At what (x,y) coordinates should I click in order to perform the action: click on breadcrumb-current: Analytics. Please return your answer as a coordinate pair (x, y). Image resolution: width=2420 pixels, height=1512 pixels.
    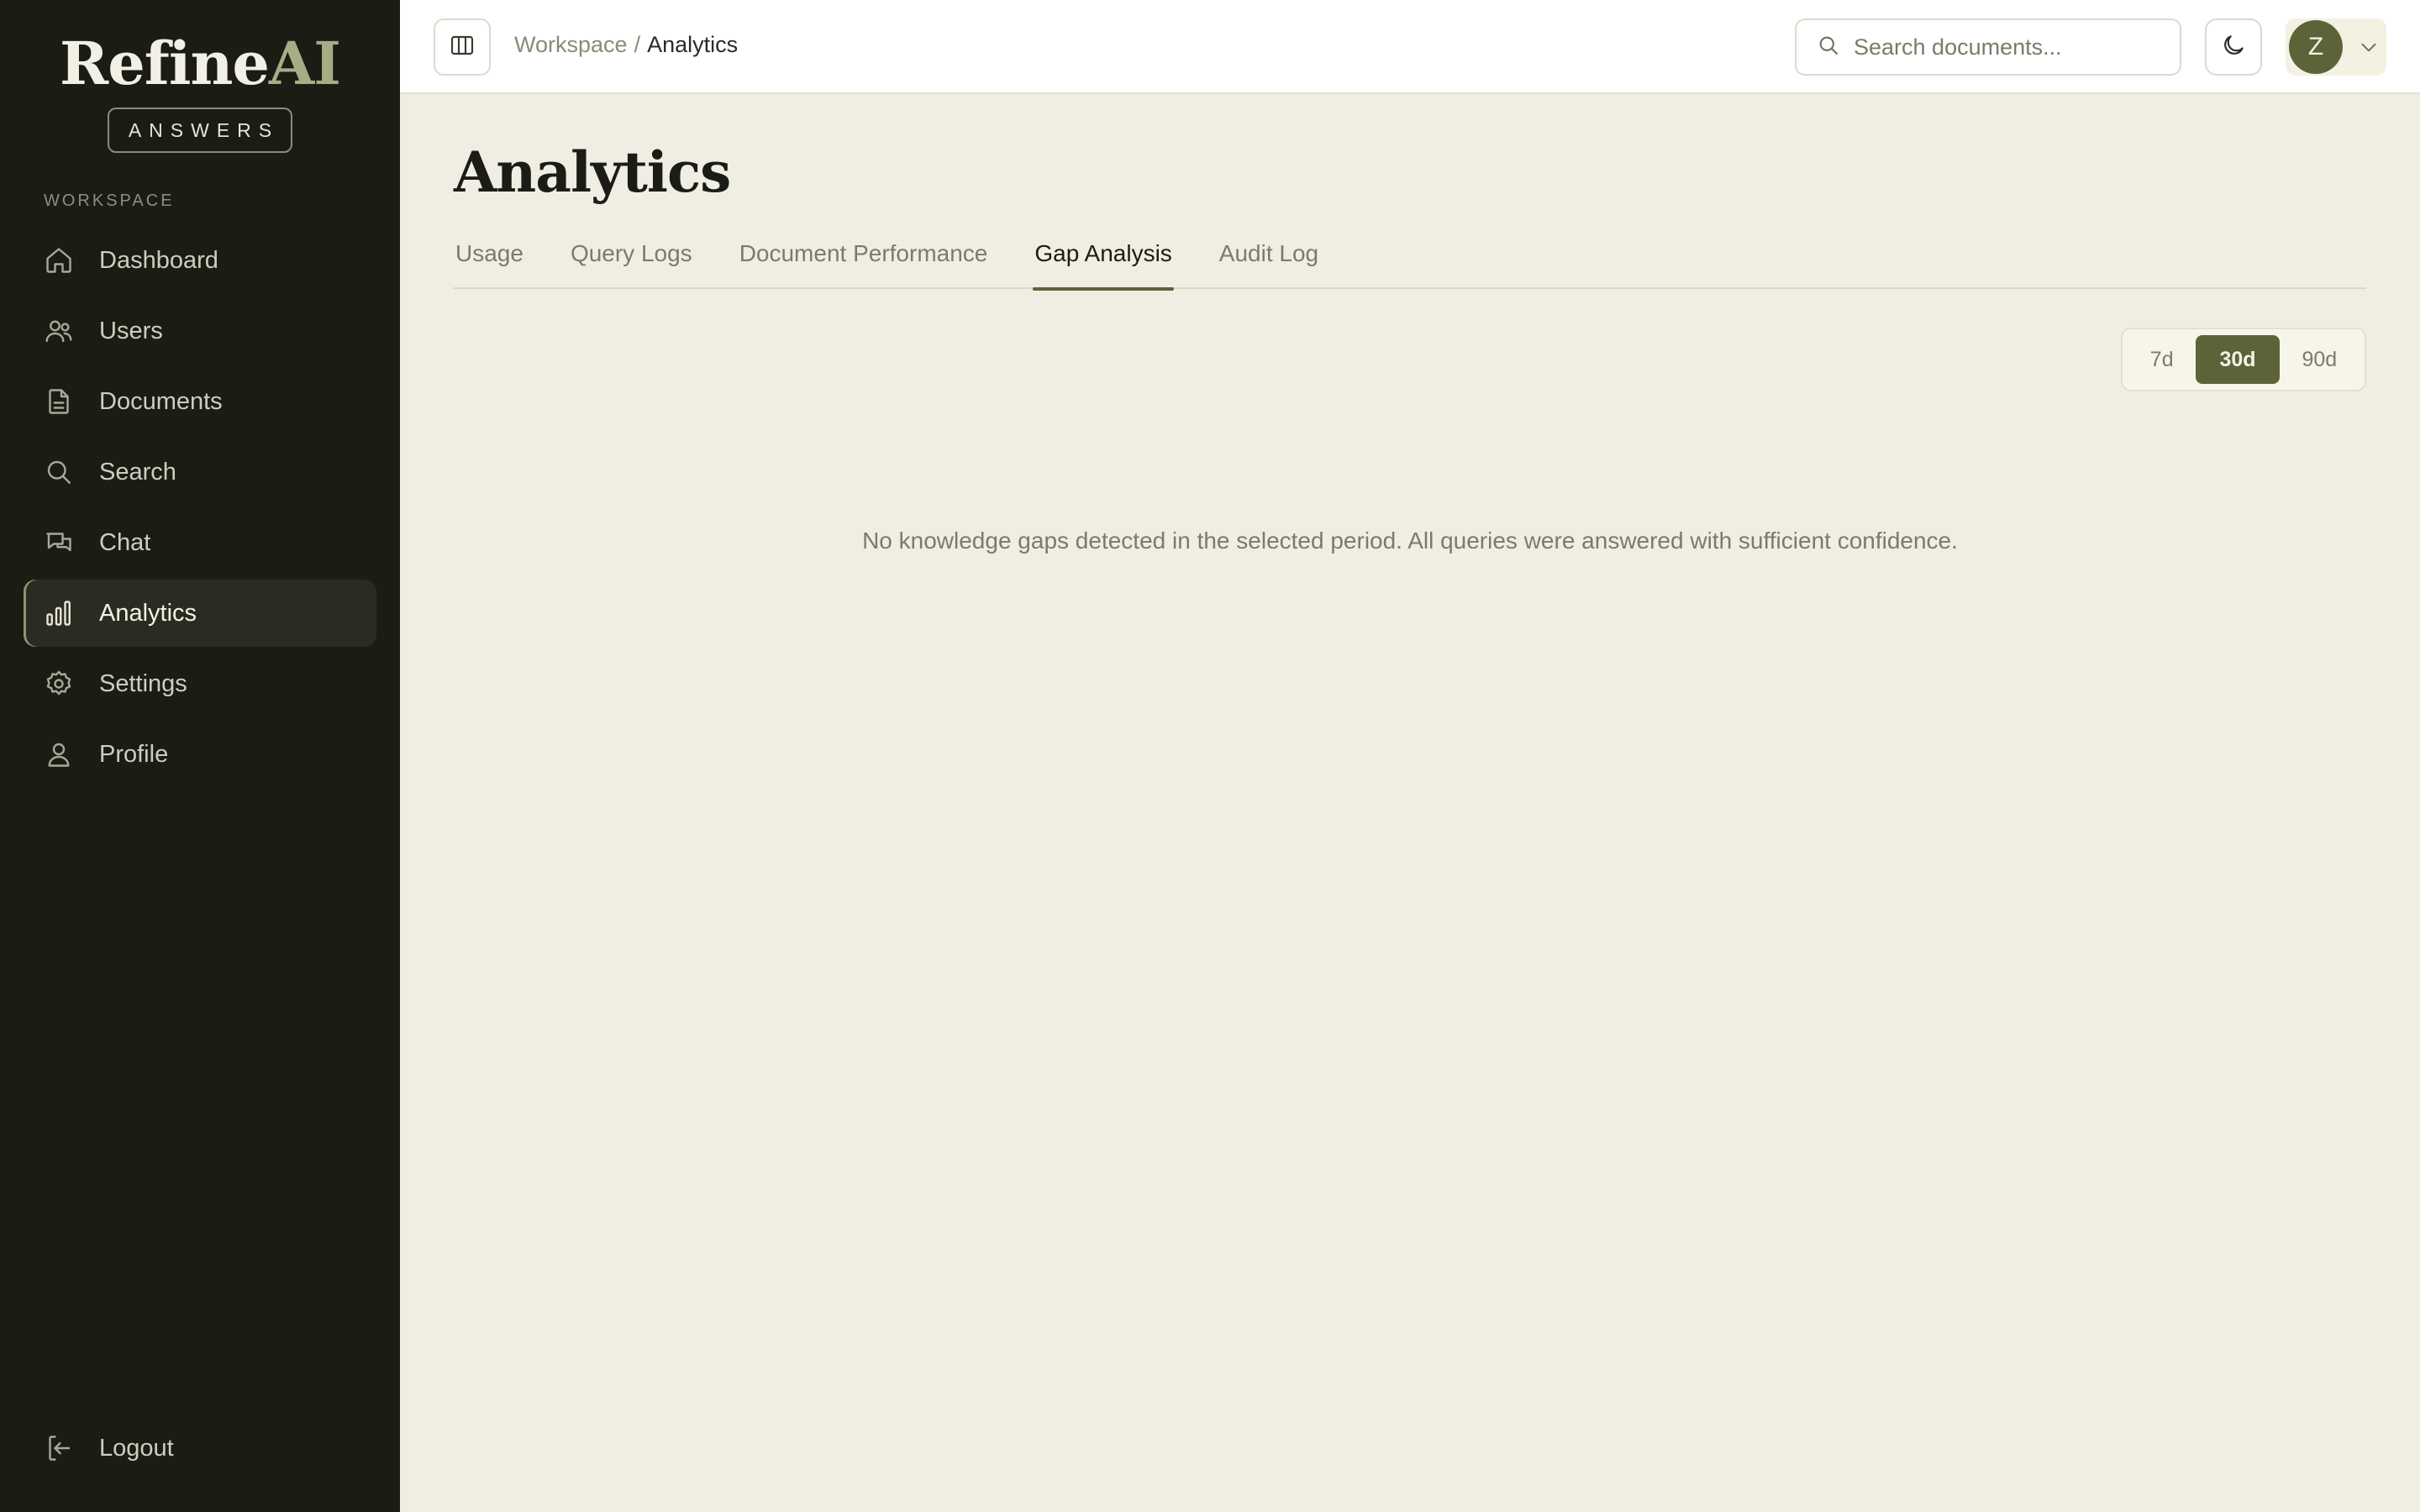
    Looking at the image, I should click on (693, 44).